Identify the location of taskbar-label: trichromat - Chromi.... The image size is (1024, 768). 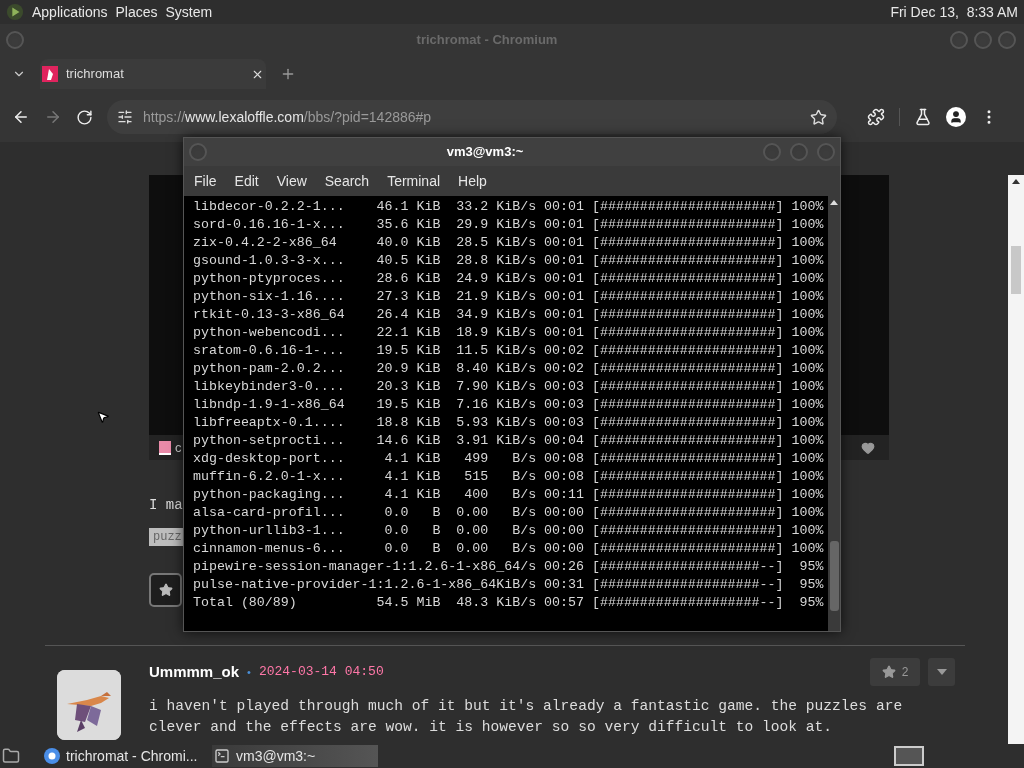
(132, 756).